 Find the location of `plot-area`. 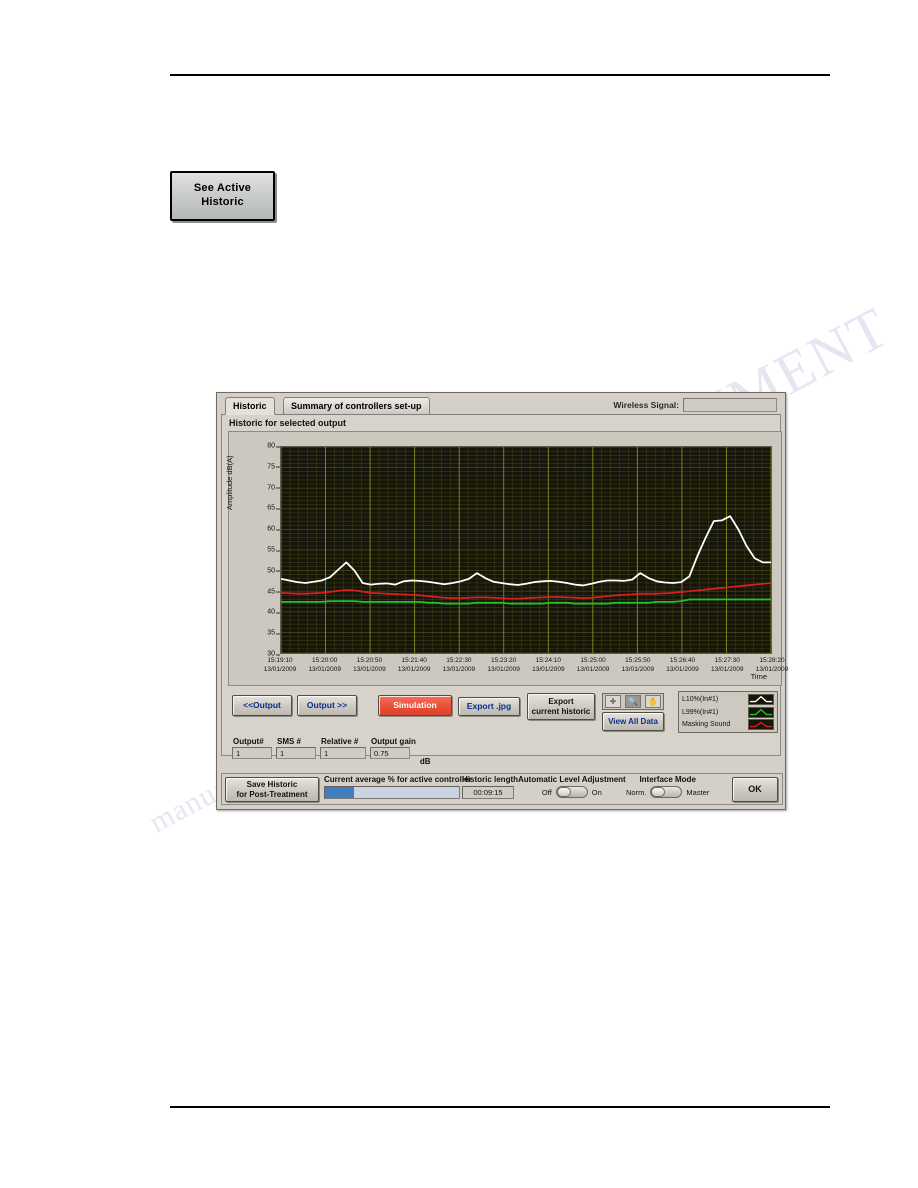

plot-area is located at coordinates (526, 550).